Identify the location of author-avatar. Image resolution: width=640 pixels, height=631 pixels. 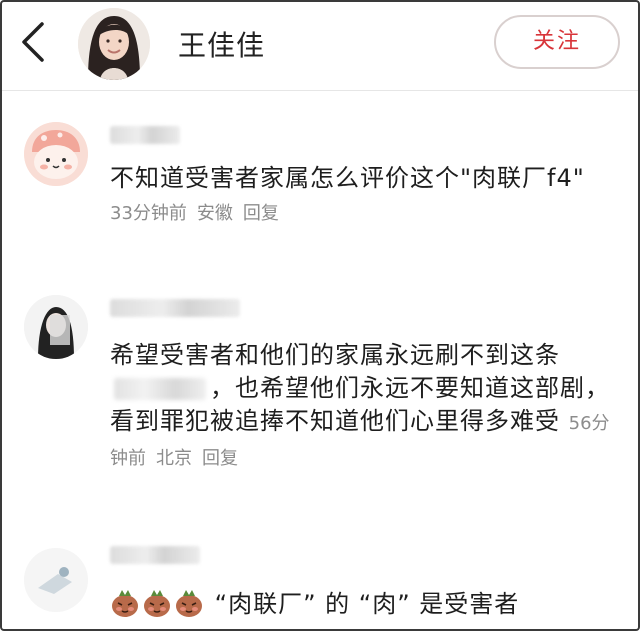
(114, 44).